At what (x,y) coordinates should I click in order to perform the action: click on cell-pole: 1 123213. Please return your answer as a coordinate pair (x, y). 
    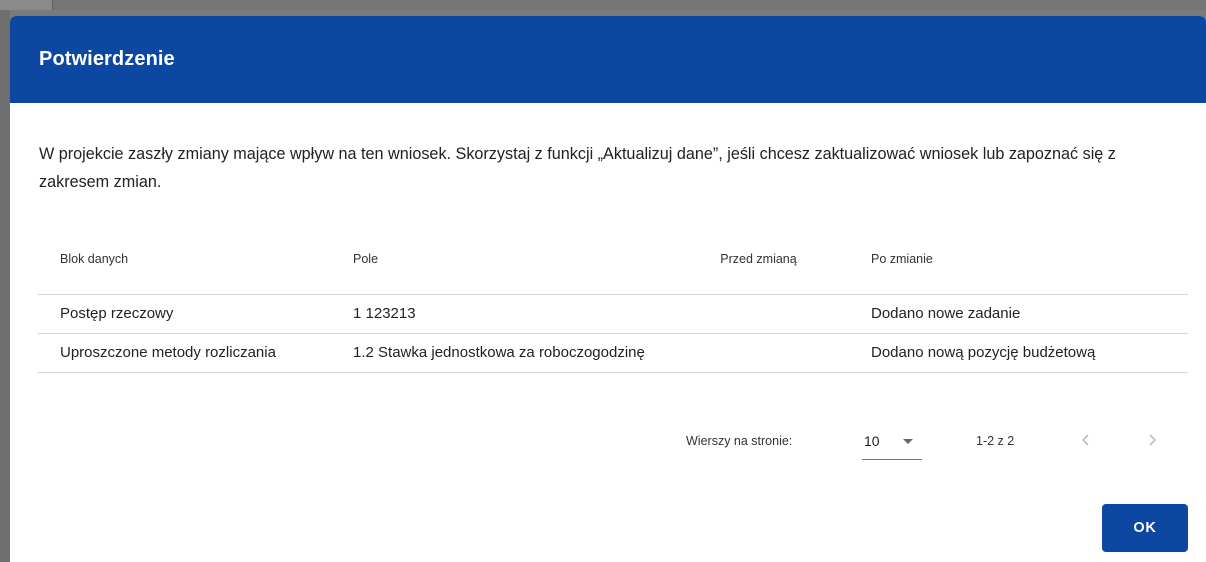
    Looking at the image, I should click on (514, 314).